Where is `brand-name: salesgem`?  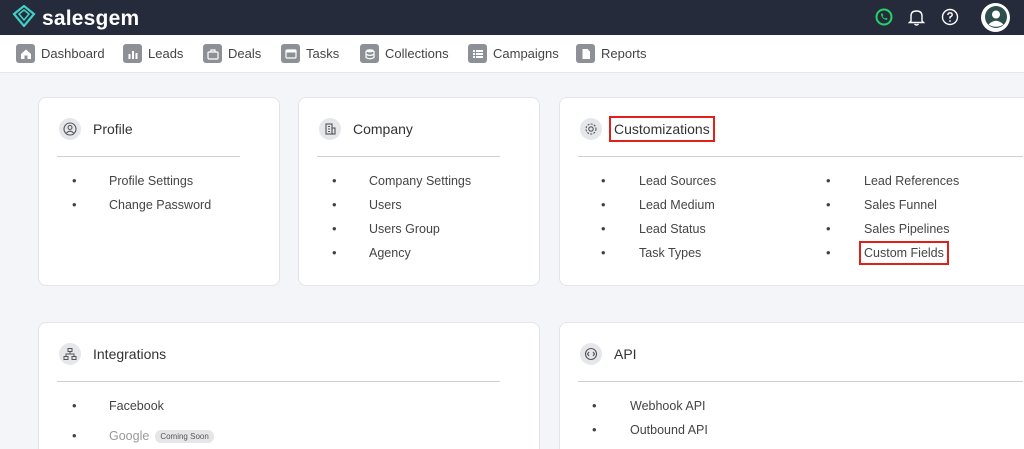 brand-name: salesgem is located at coordinates (91, 18).